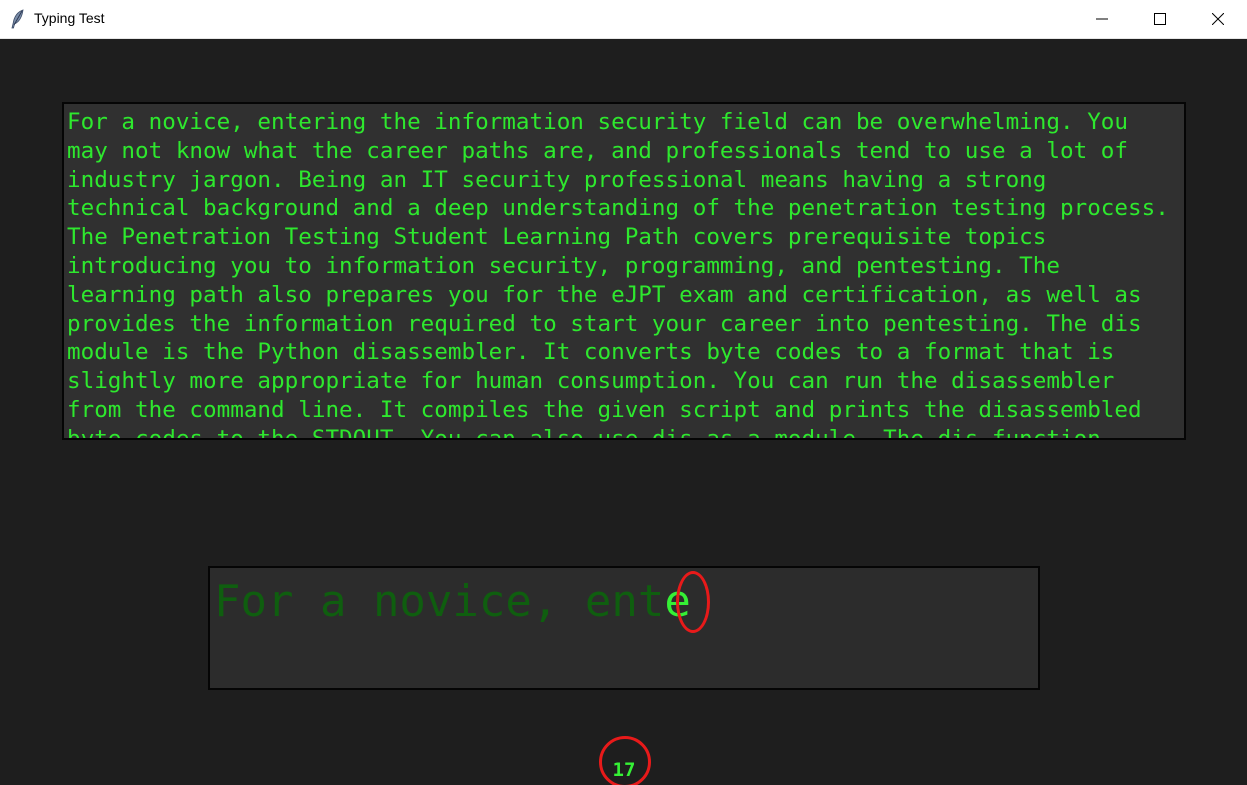  I want to click on current-character: e, so click(677, 601).